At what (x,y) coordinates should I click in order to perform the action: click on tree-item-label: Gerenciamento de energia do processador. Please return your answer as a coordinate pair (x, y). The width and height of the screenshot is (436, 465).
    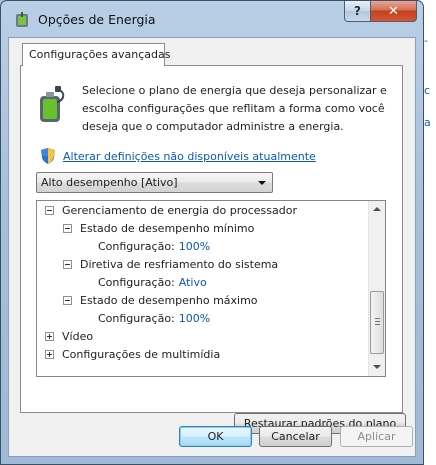
    Looking at the image, I should click on (179, 210).